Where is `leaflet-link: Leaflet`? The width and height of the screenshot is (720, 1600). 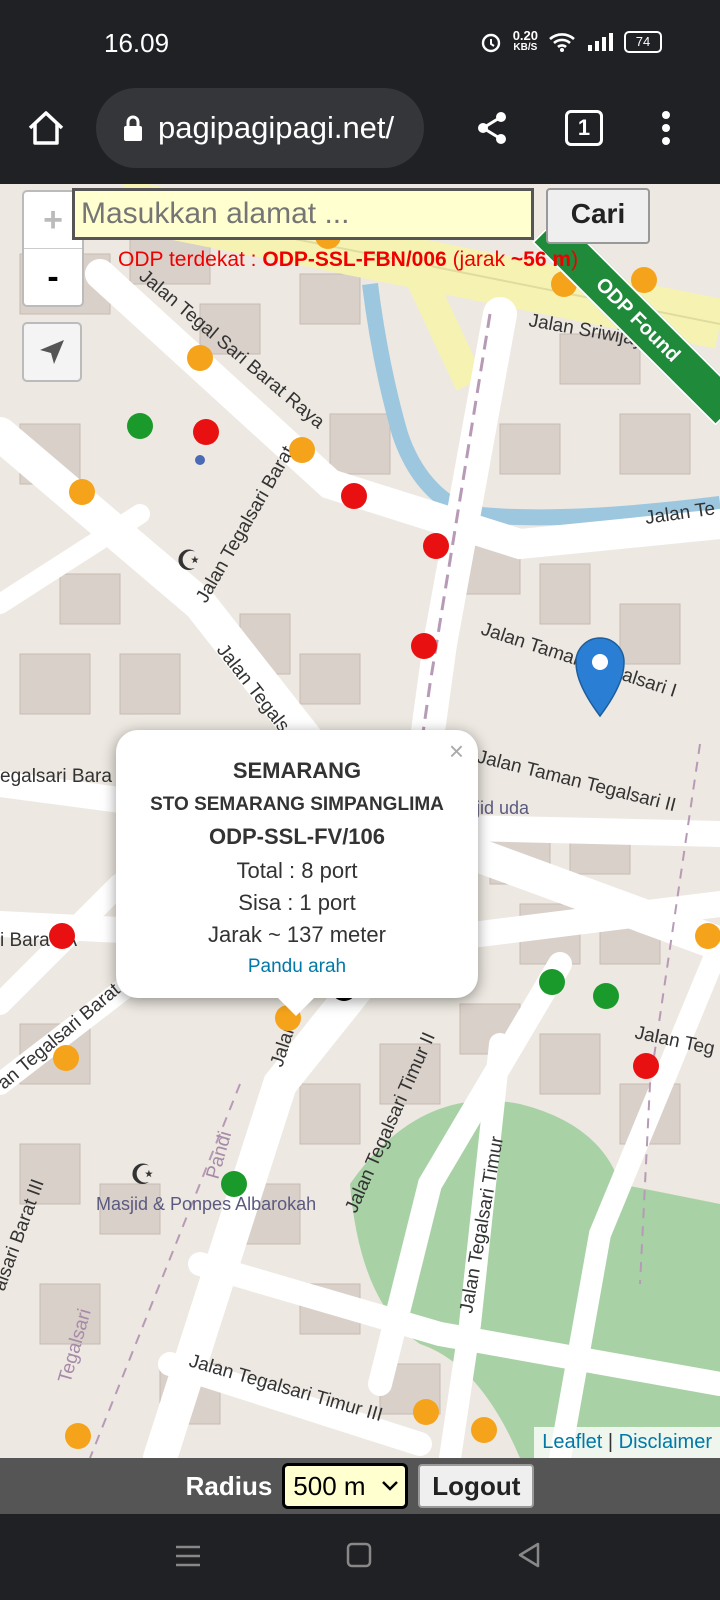 leaflet-link: Leaflet is located at coordinates (572, 1442).